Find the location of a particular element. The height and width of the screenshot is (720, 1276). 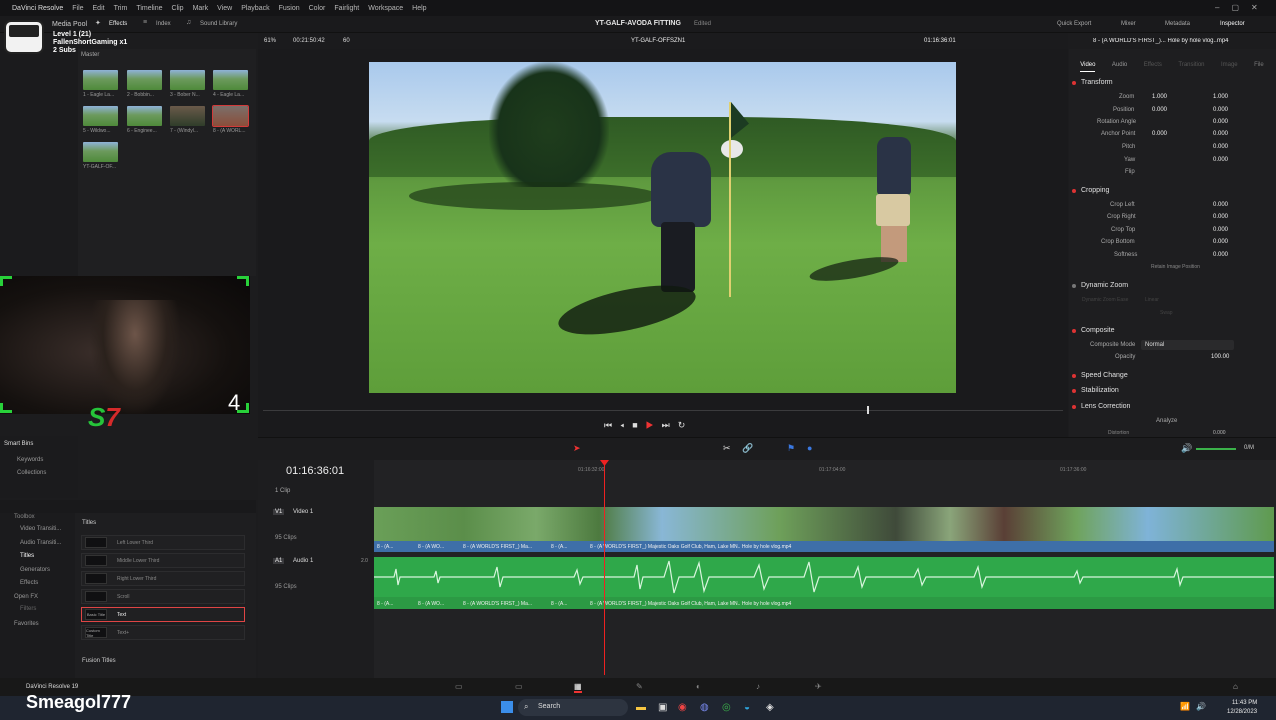

dz-ease-value: Linear is located at coordinates (1152, 300).